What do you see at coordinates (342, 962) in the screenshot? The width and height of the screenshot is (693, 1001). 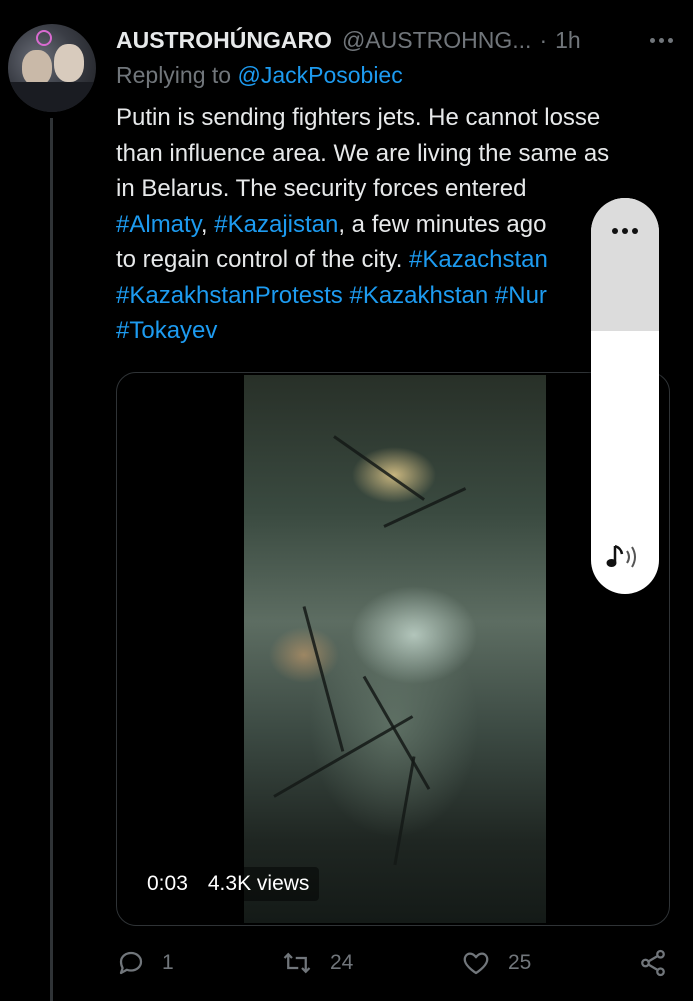 I see `retweet-count: 24` at bounding box center [342, 962].